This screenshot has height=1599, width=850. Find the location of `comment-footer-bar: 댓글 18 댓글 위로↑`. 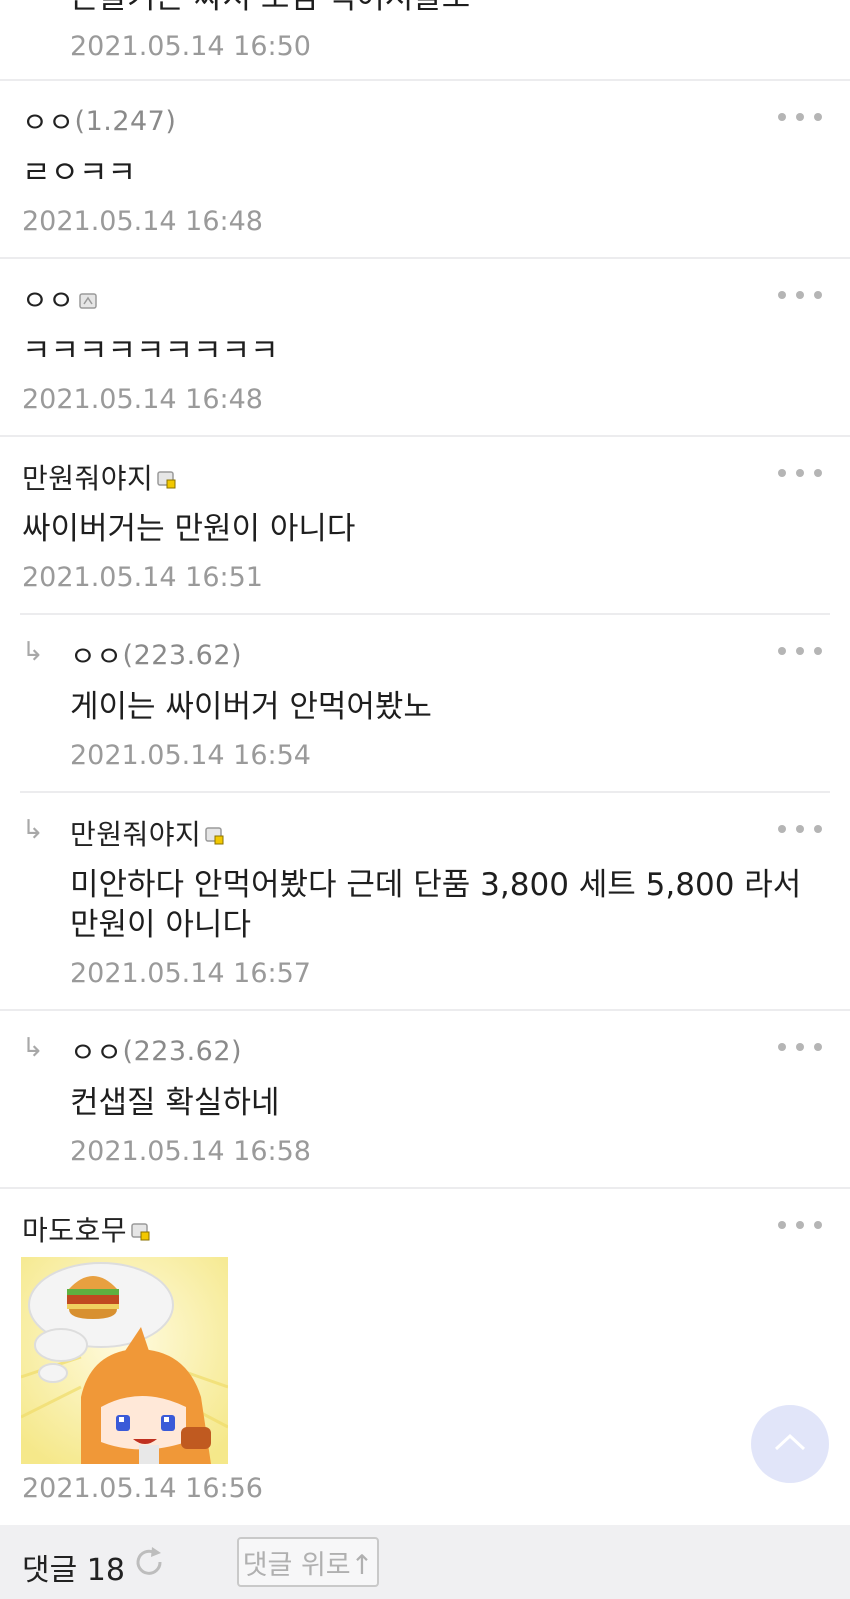

comment-footer-bar: 댓글 18 댓글 위로↑ is located at coordinates (425, 1562).